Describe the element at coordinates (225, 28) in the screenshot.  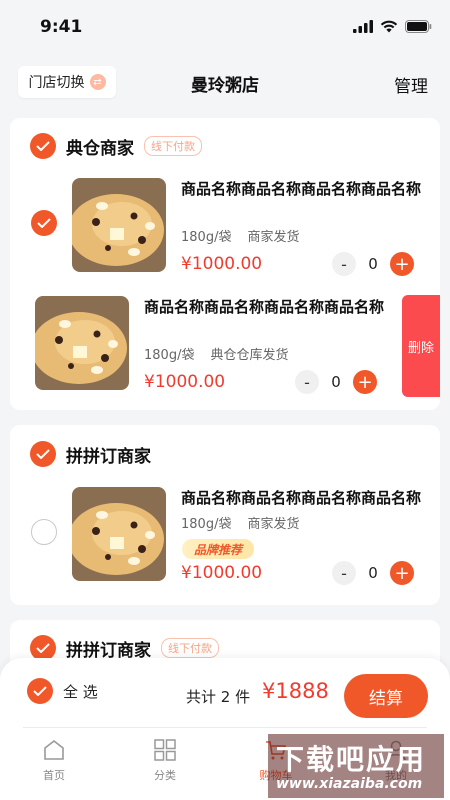
I see `status-bar: 9:41` at that location.